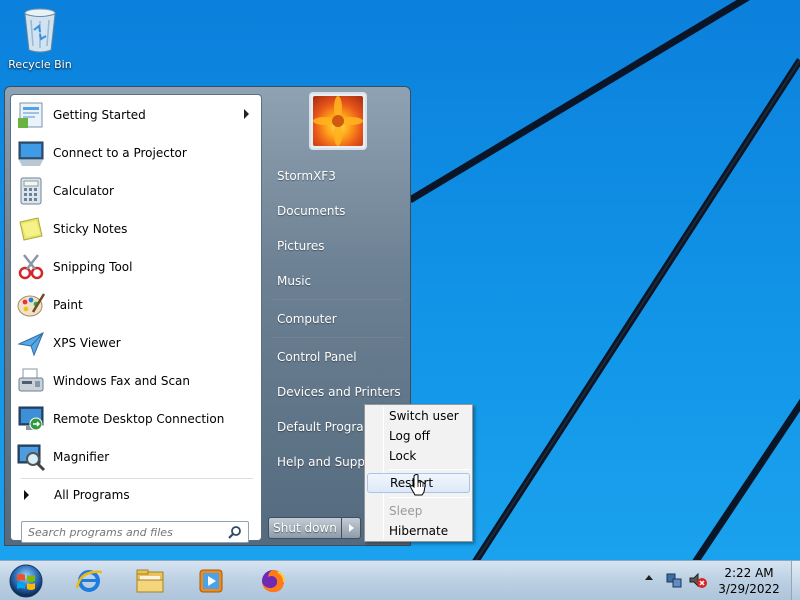 The image size is (800, 600). What do you see at coordinates (418, 436) in the screenshot?
I see `menu-item-log-off: Log off` at bounding box center [418, 436].